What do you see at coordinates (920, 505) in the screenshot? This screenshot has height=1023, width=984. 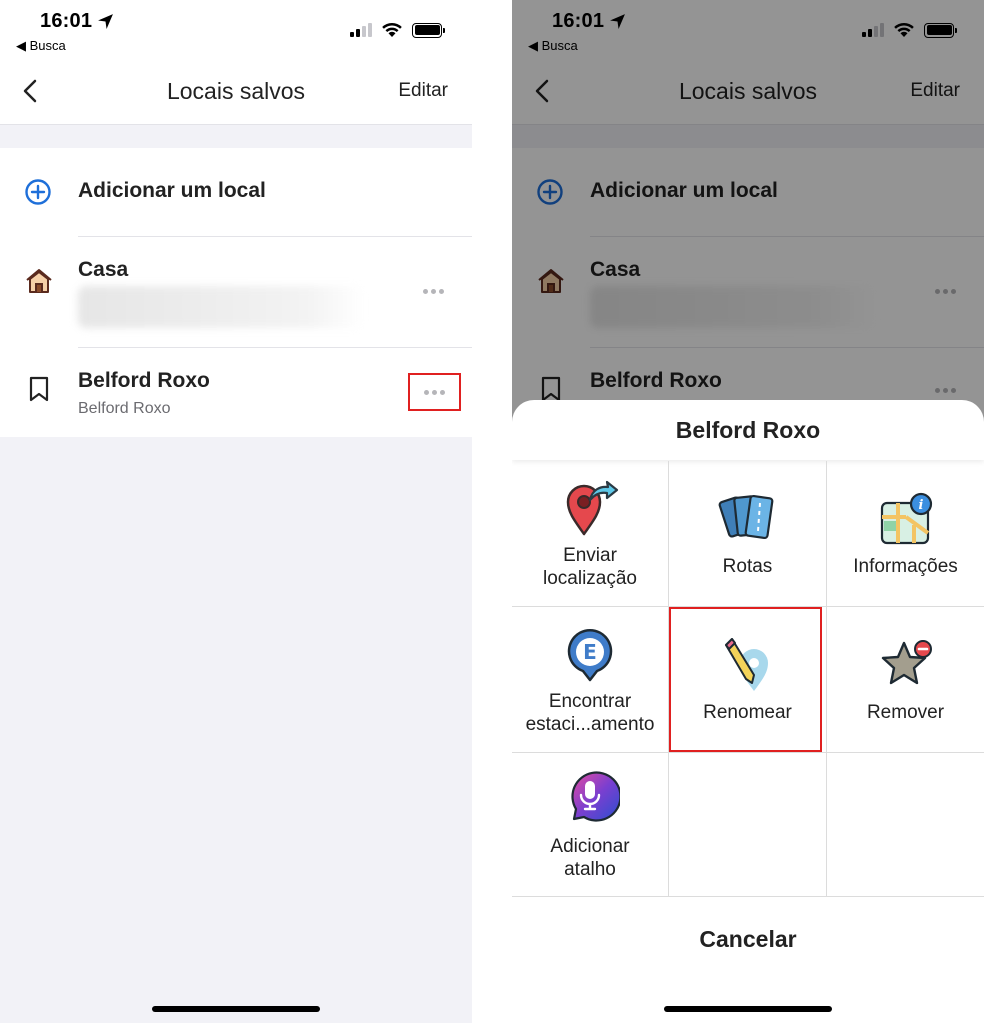 I see `svg-text: i` at bounding box center [920, 505].